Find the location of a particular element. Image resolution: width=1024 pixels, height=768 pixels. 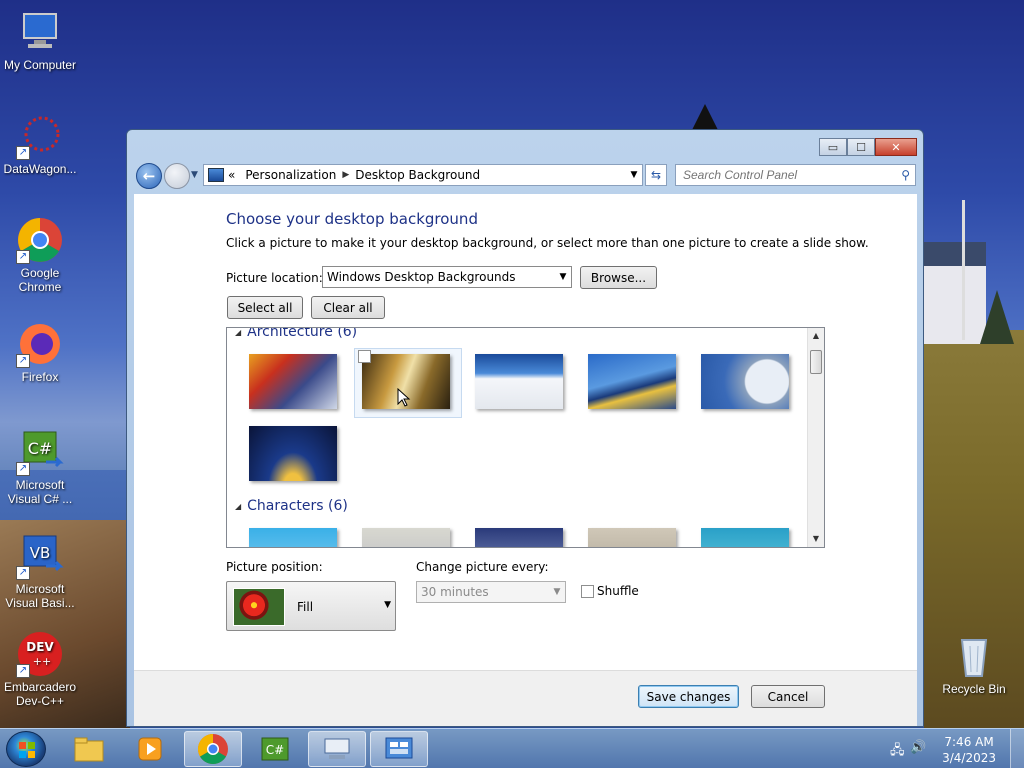

taskbar-visual-csharp: C# is located at coordinates (275, 749).